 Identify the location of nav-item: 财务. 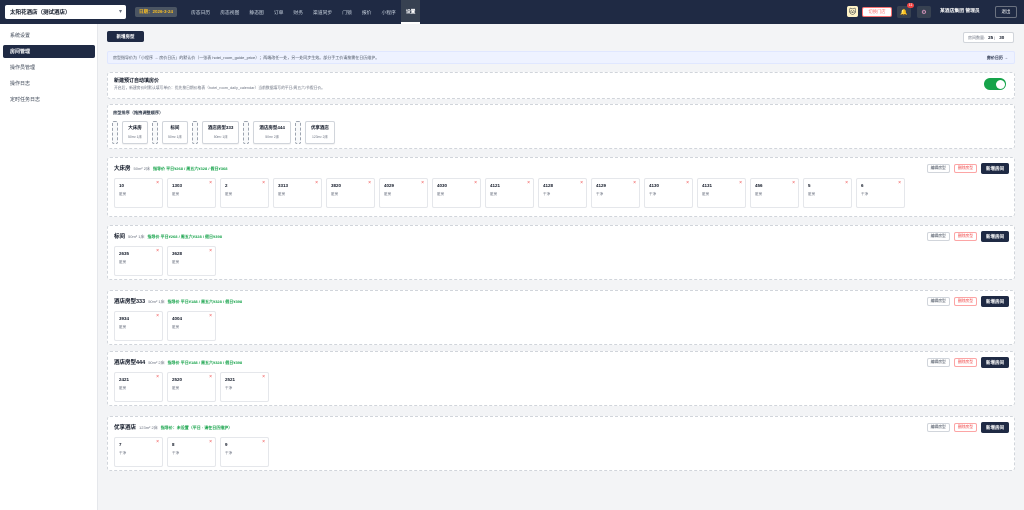
(298, 12).